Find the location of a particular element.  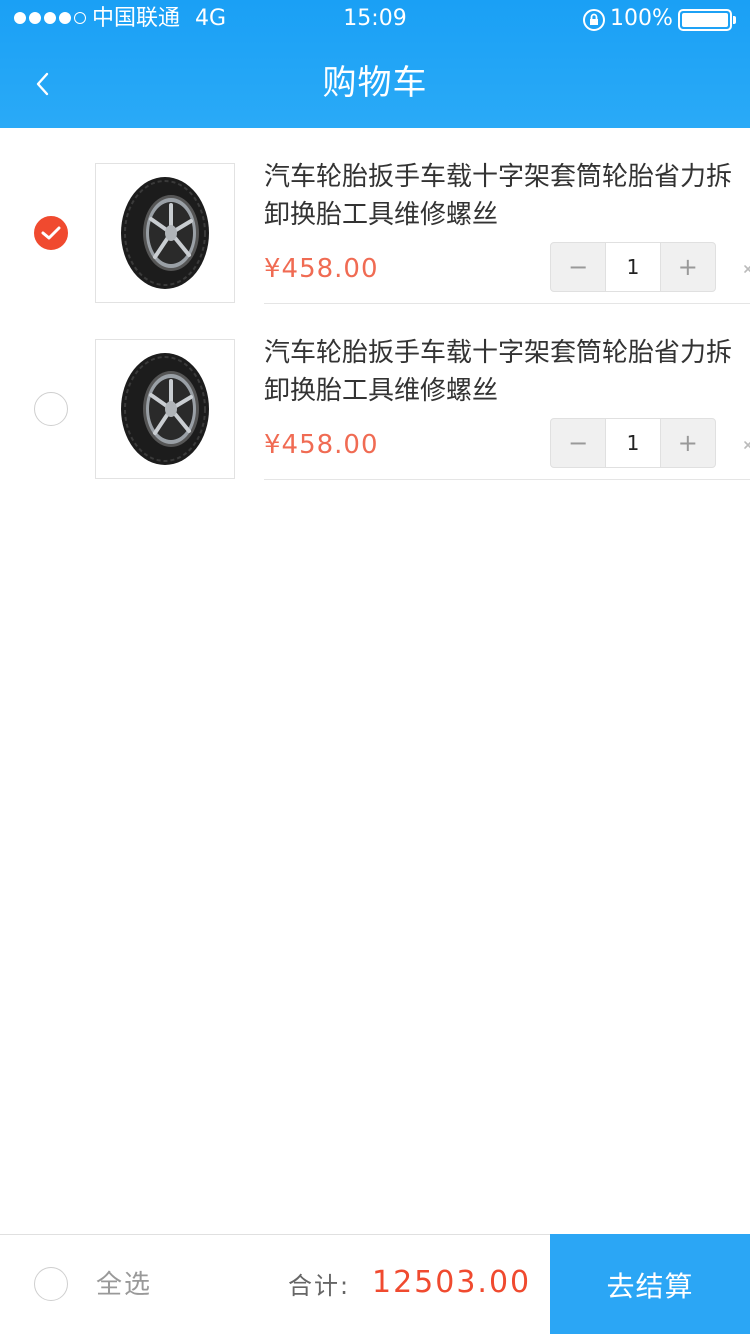

select-all-checkbox is located at coordinates (51, 1284).